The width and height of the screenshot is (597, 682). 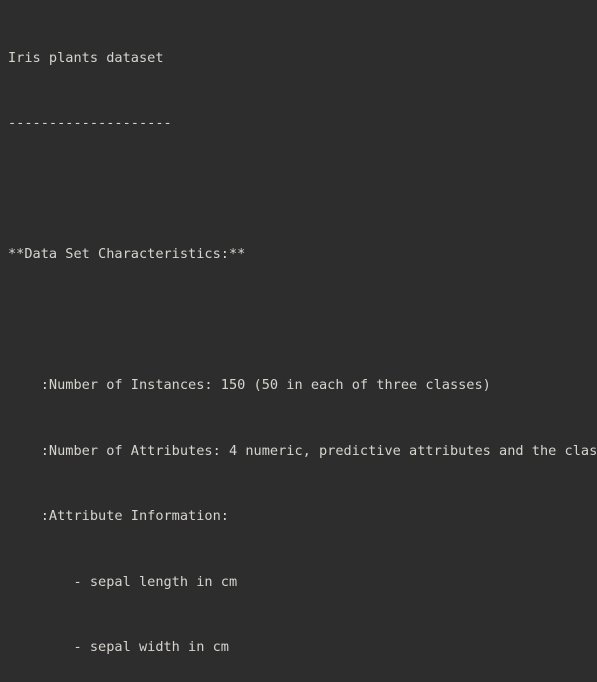 I want to click on attribute-list-item: - sepal width in cm, so click(x=118, y=647).